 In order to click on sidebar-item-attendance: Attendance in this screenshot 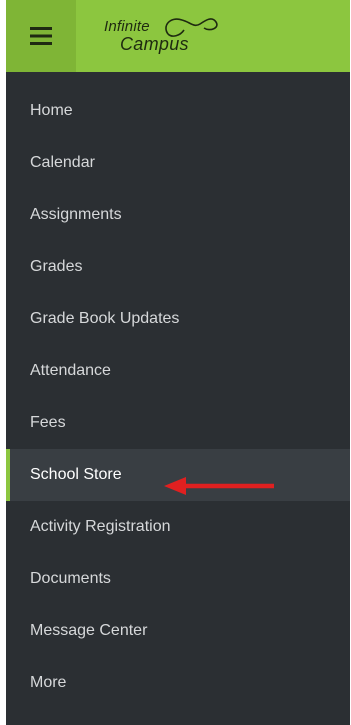, I will do `click(178, 371)`.